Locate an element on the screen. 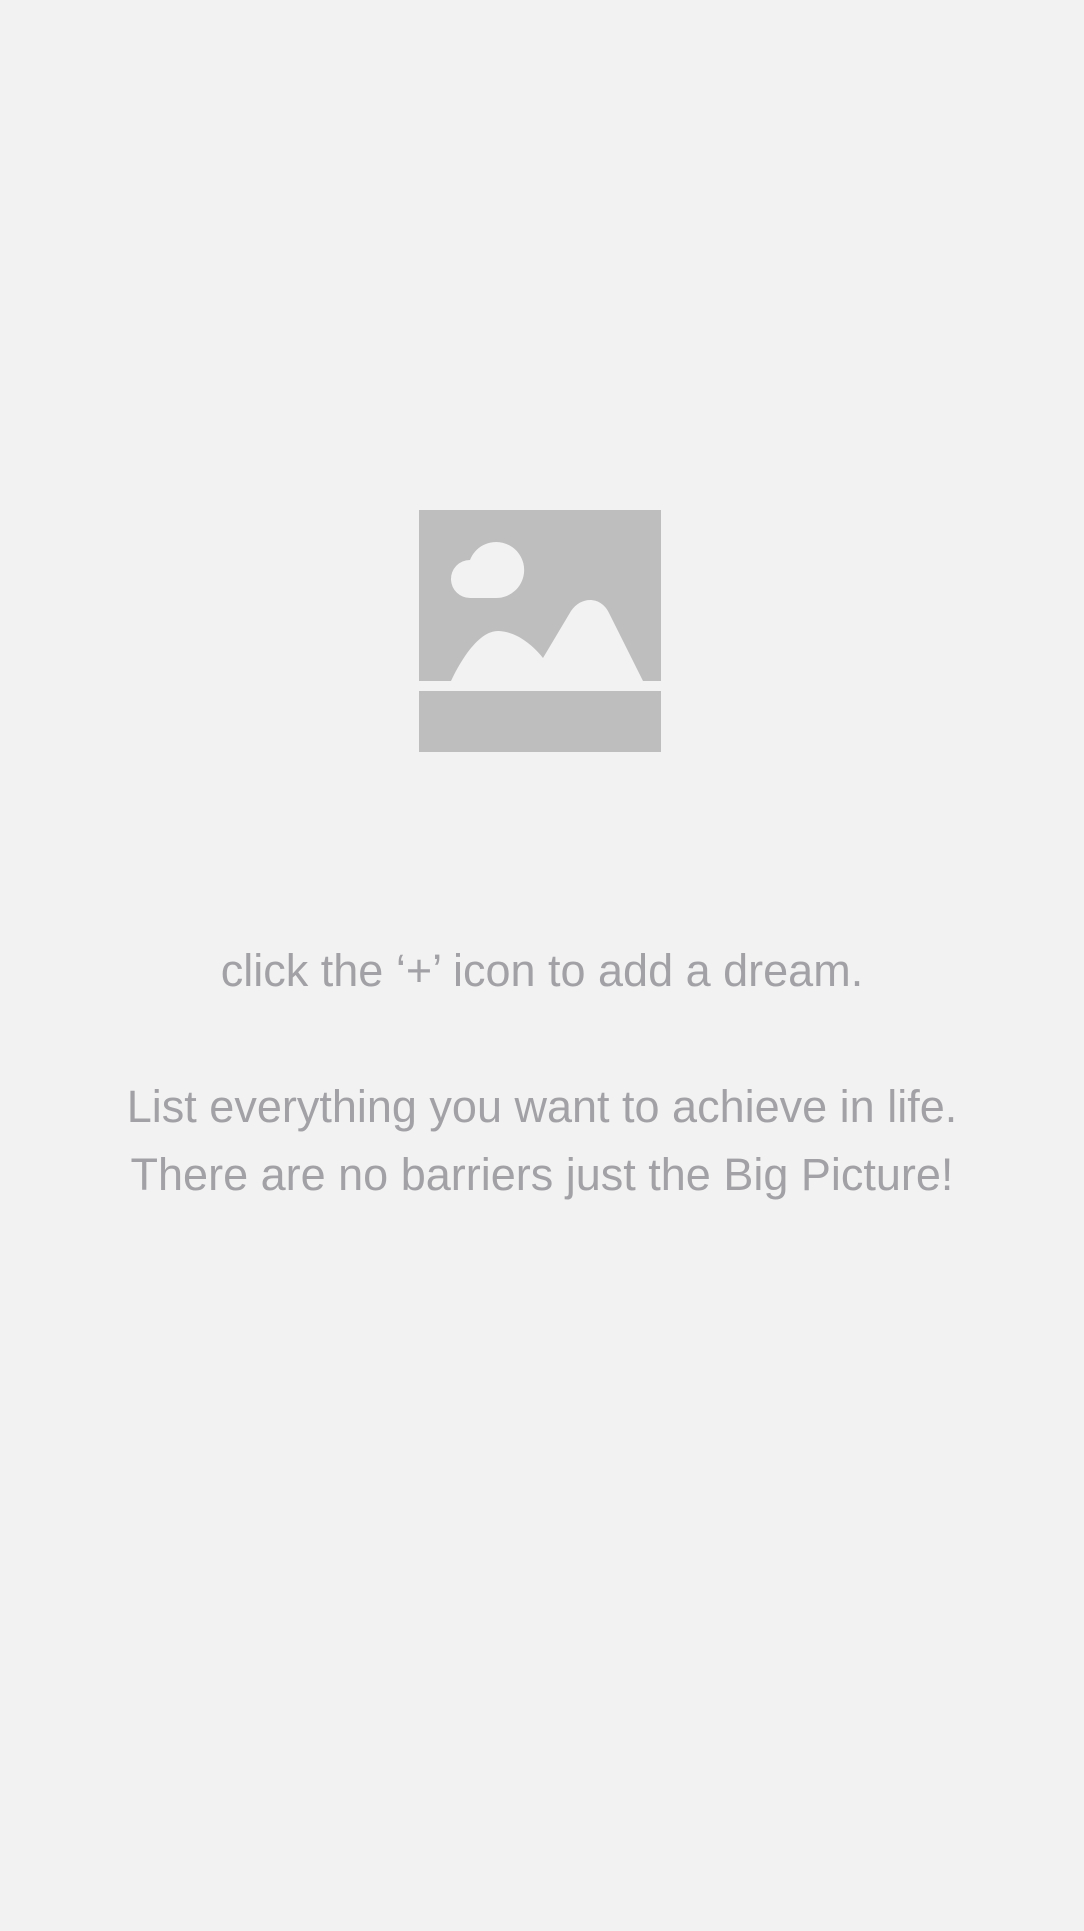  image-placeholder-icon is located at coordinates (540, 631).